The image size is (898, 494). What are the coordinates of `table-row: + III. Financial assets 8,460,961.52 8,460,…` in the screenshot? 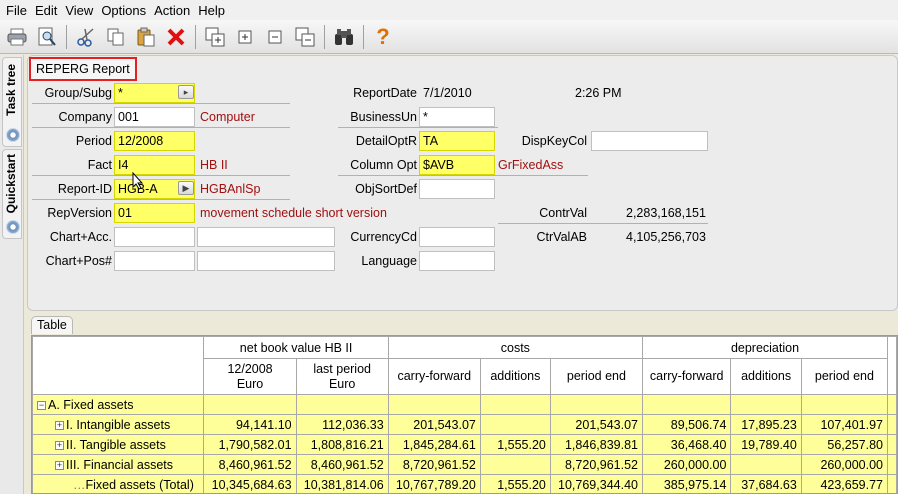 It's located at (464, 464).